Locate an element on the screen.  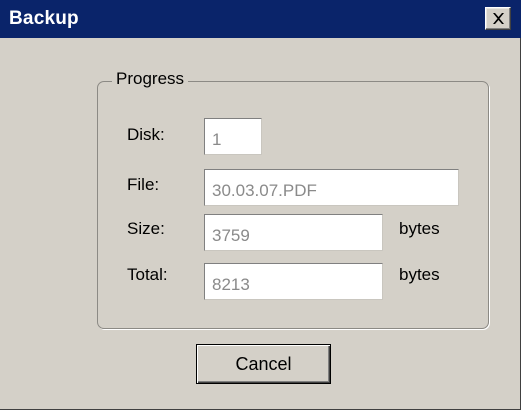
progress-legend: Progress is located at coordinates (150, 79).